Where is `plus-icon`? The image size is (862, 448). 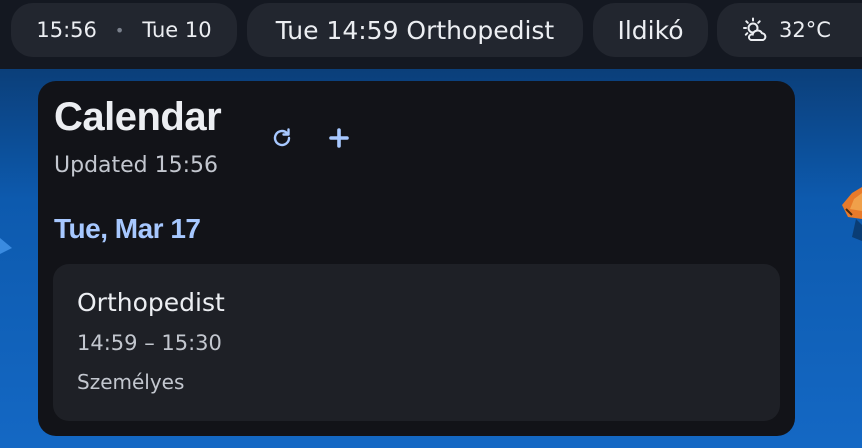
plus-icon is located at coordinates (339, 138).